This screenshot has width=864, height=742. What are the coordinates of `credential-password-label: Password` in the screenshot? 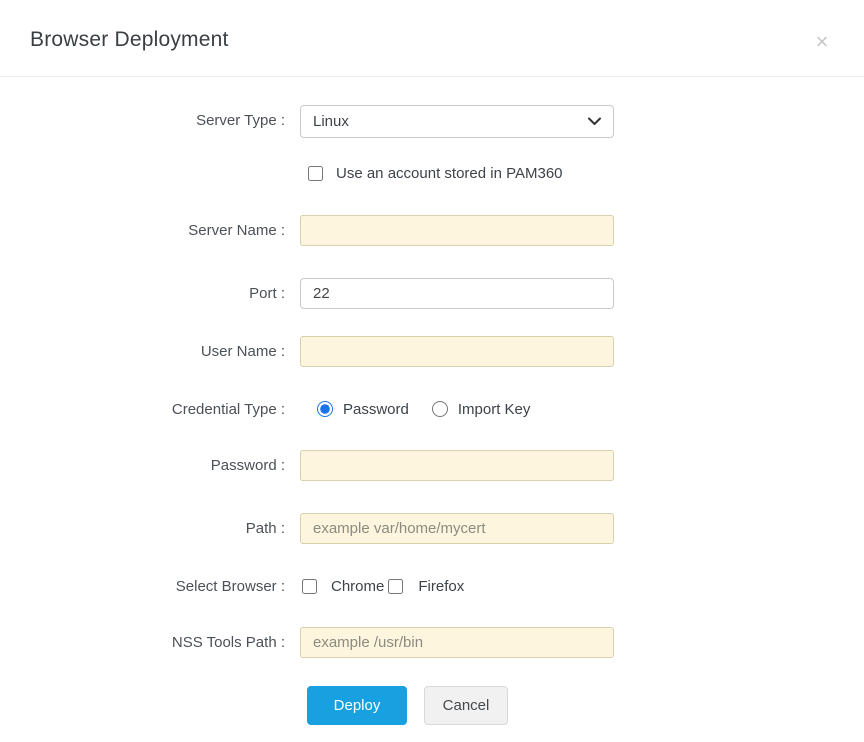 It's located at (376, 409).